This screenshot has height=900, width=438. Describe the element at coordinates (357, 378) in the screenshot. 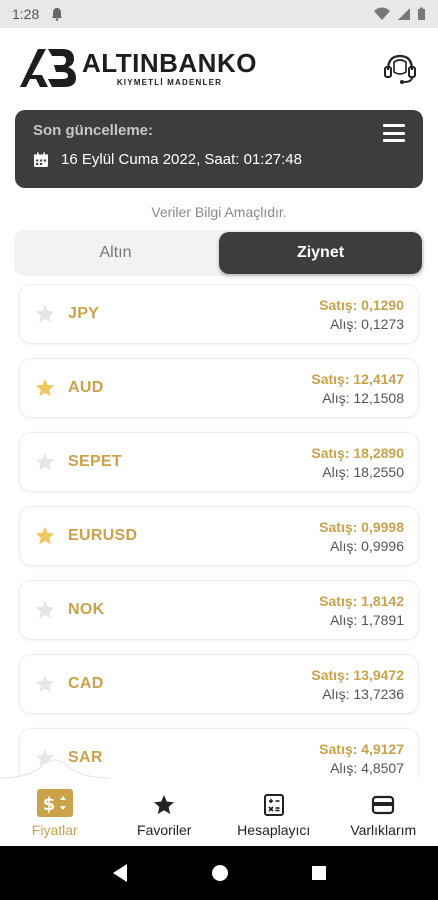

I see `sell-price: Satış: 12,4147` at that location.